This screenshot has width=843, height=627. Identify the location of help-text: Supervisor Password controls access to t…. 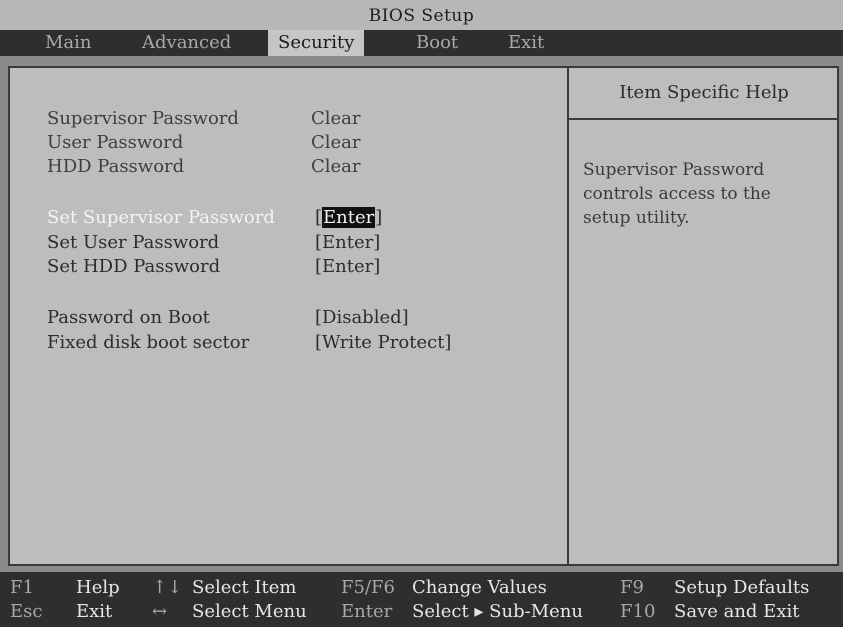
(677, 194).